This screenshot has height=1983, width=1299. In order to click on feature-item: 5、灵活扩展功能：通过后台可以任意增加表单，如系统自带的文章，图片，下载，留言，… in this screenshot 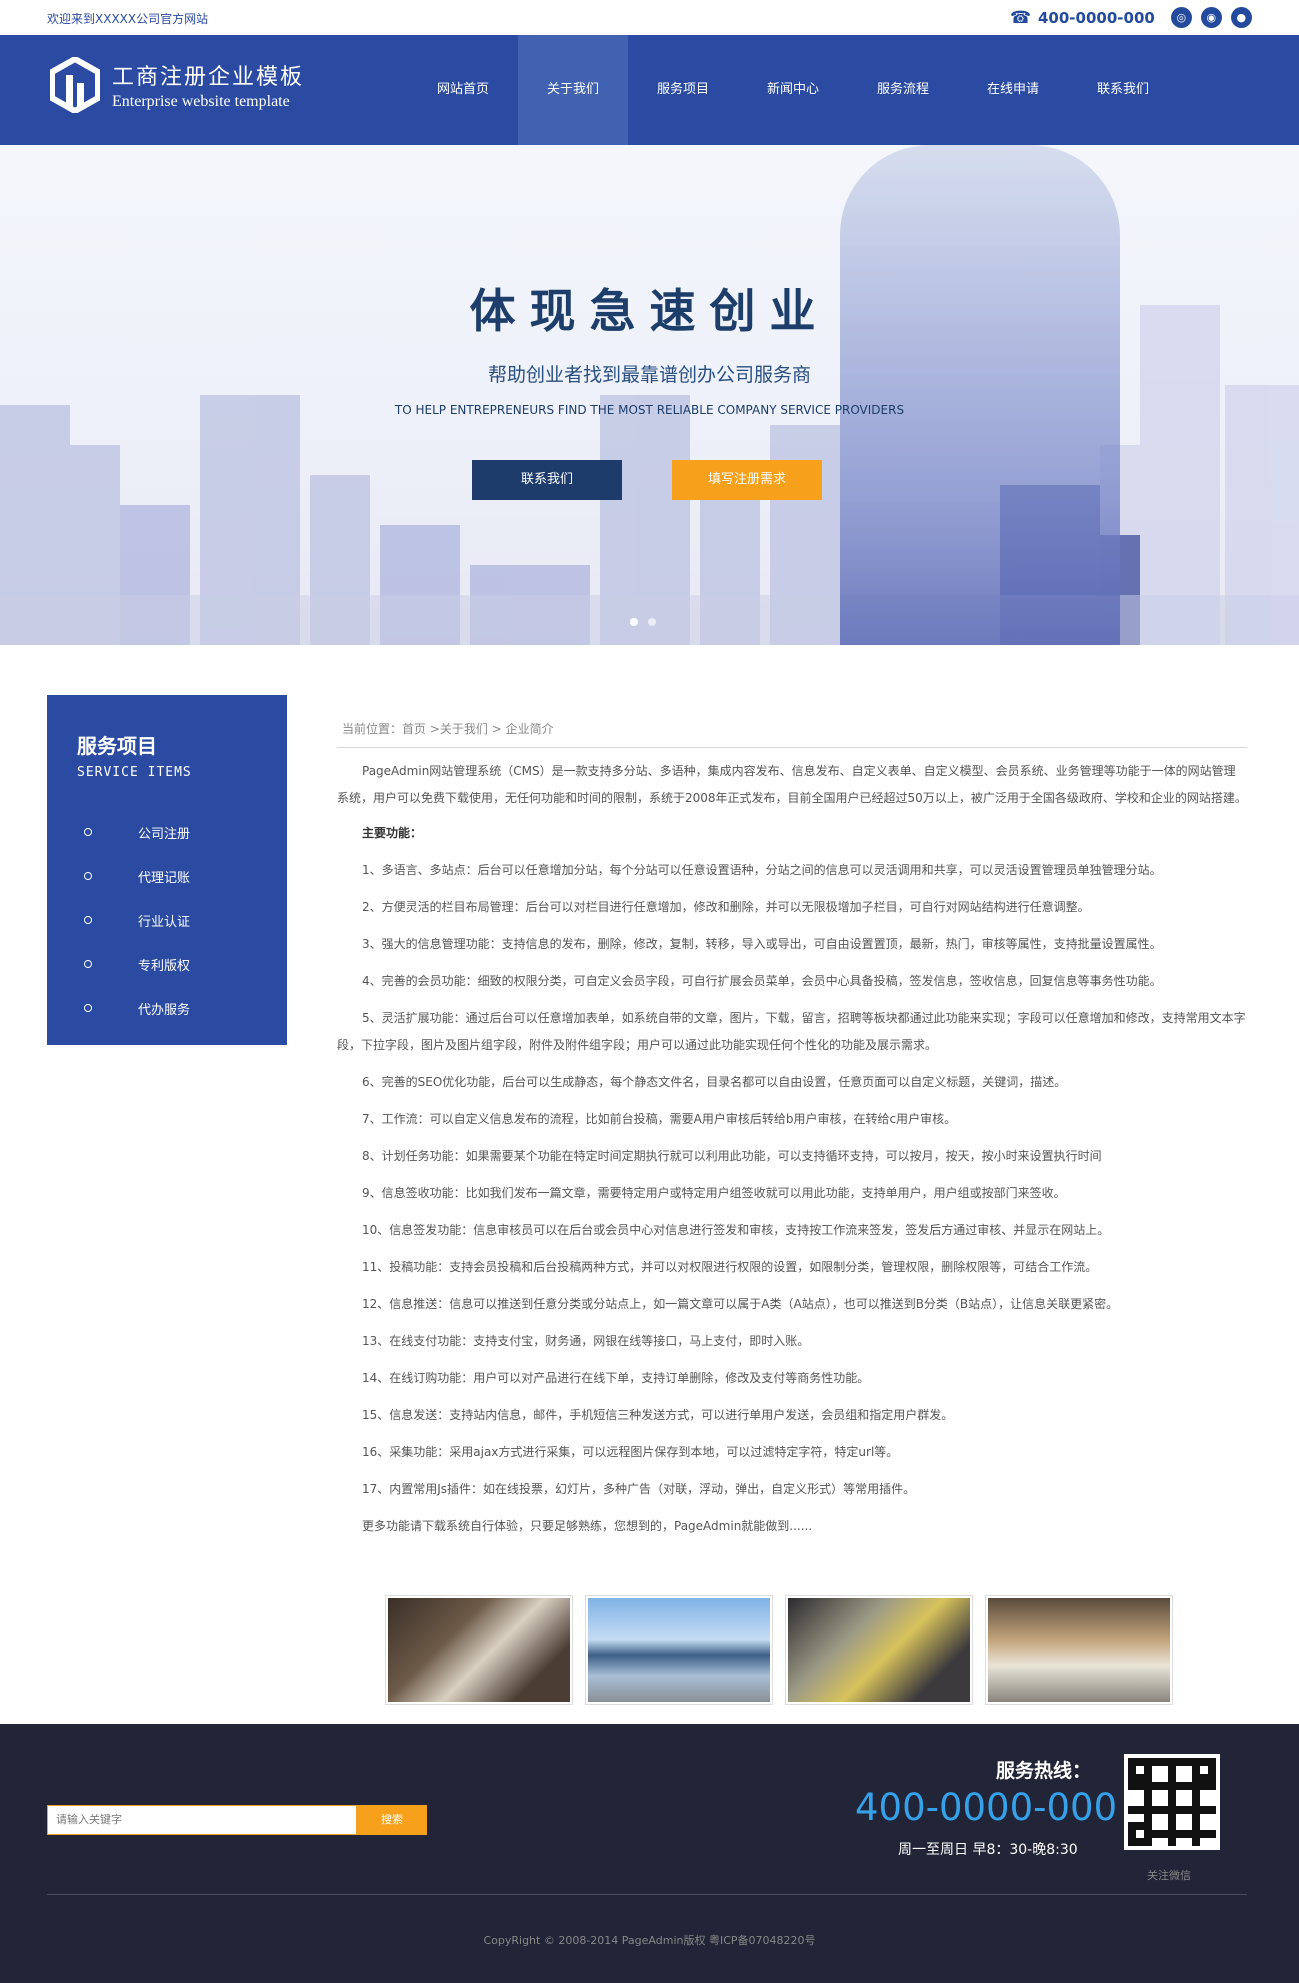, I will do `click(791, 1031)`.